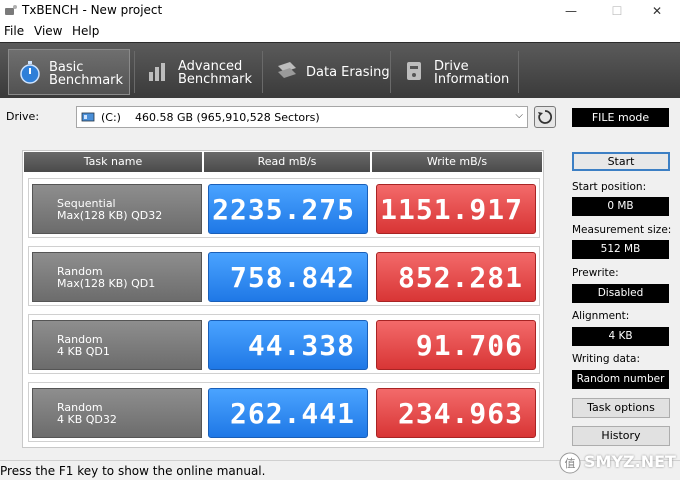 The height and width of the screenshot is (480, 680). I want to click on write-value: 852.281, so click(456, 277).